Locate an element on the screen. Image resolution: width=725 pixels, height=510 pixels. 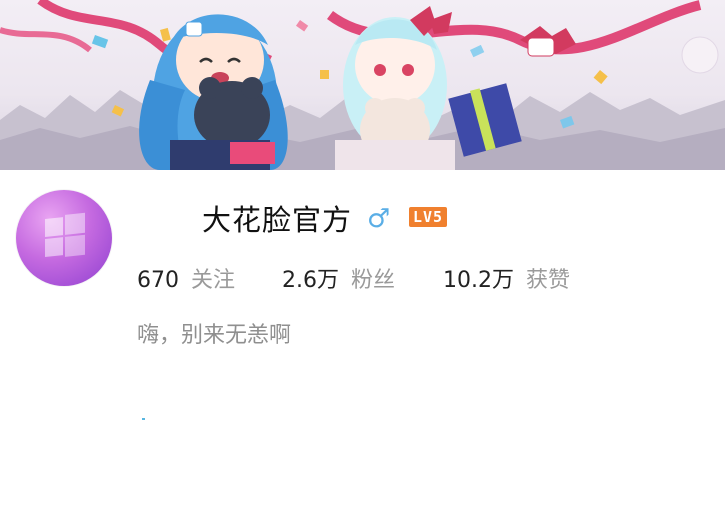
stat-value: 2.6万 is located at coordinates (310, 280).